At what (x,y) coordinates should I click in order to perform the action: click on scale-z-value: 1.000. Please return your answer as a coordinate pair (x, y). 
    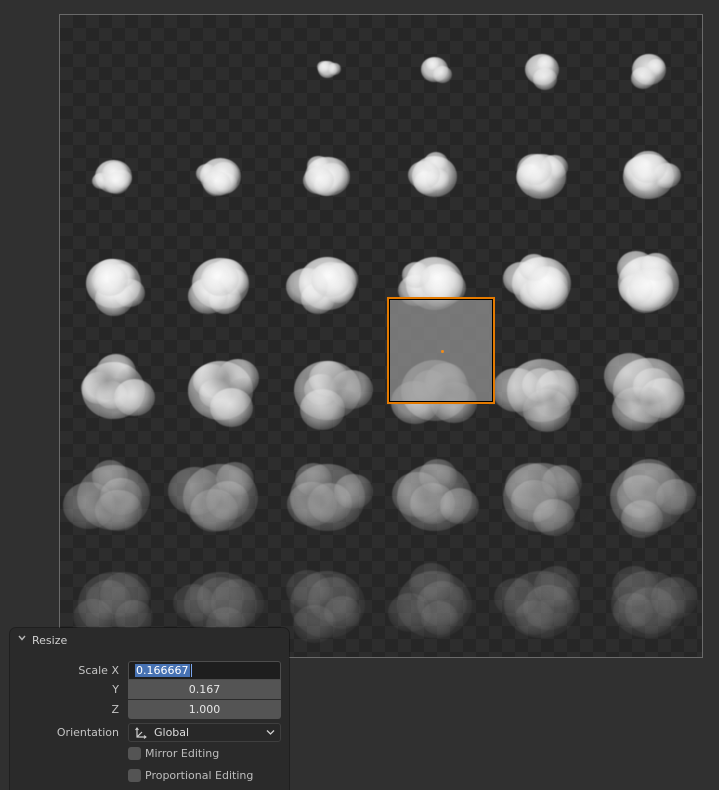
    Looking at the image, I should click on (204, 709).